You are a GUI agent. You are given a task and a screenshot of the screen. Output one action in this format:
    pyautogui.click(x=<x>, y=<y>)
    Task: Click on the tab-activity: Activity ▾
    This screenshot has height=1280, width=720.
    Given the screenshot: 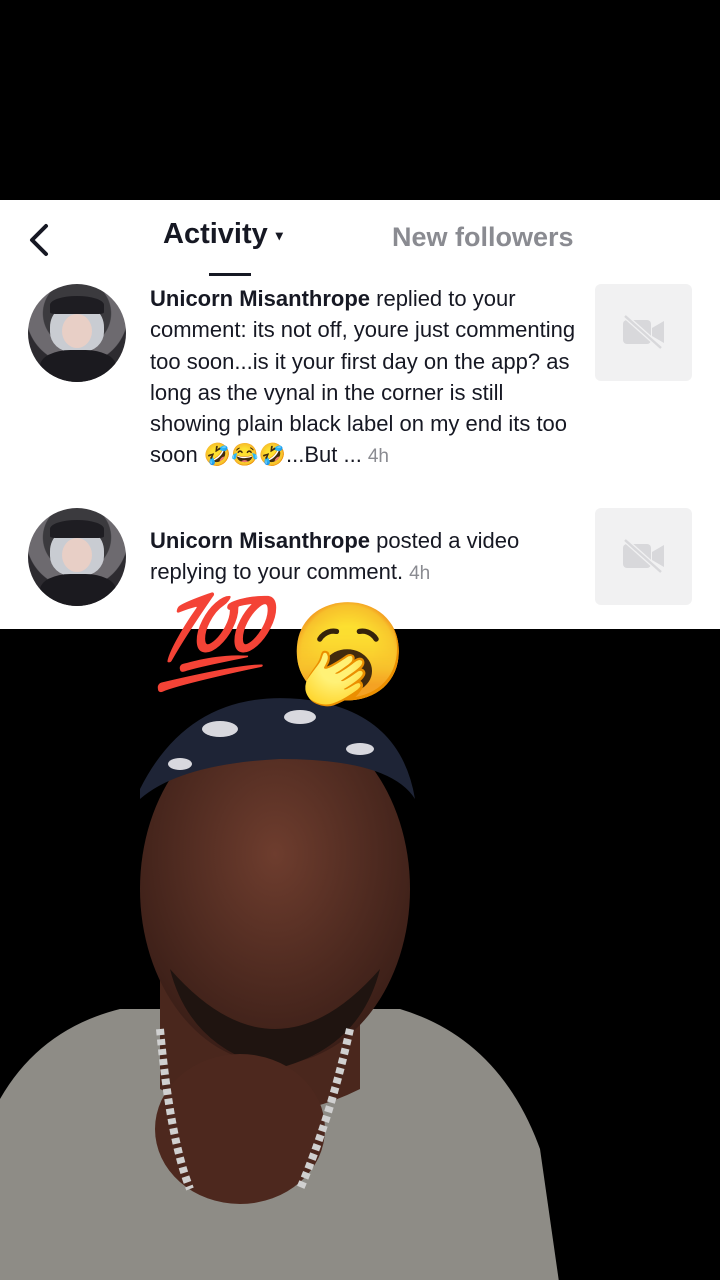 What is the action you would take?
    pyautogui.click(x=223, y=234)
    